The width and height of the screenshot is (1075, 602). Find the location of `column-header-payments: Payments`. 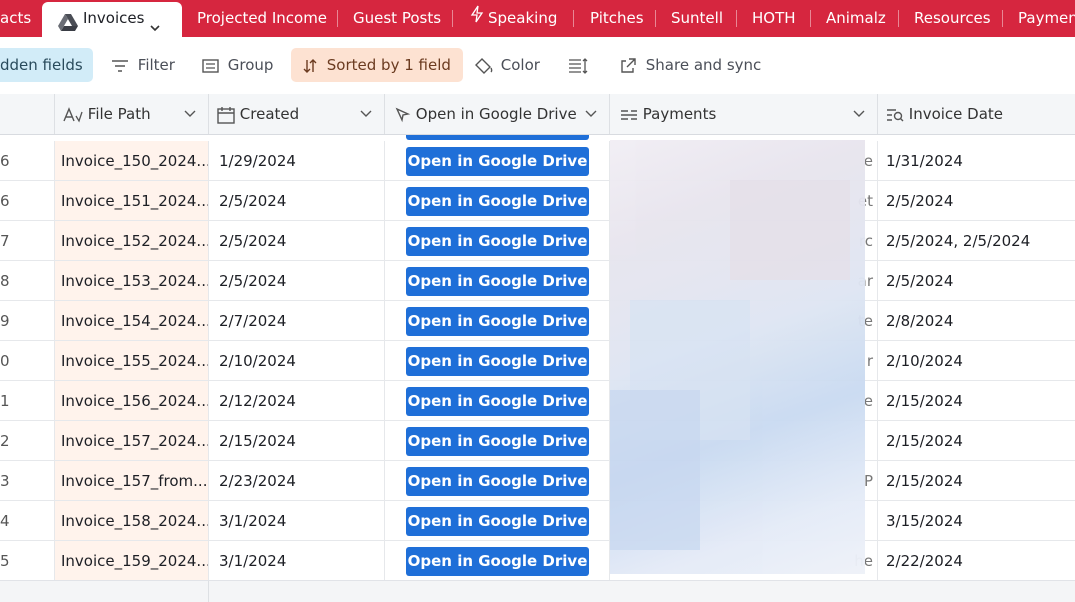

column-header-payments: Payments is located at coordinates (744, 114).